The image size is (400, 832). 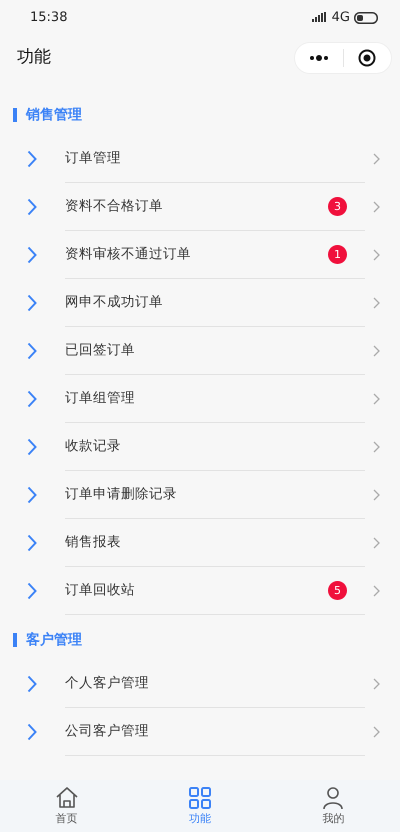 What do you see at coordinates (337, 254) in the screenshot?
I see `count-badge: 1` at bounding box center [337, 254].